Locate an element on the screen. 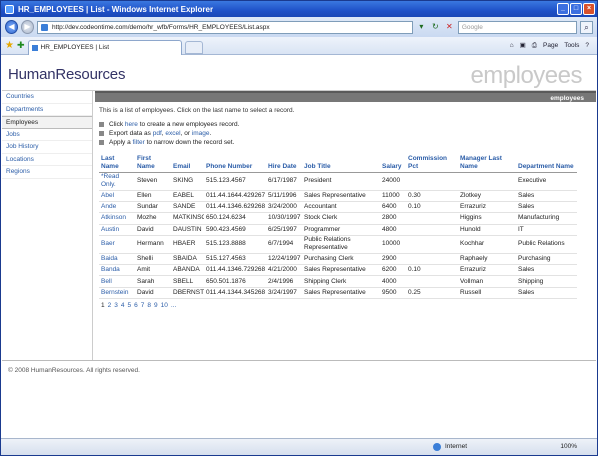  new-tab-button is located at coordinates (193, 47).